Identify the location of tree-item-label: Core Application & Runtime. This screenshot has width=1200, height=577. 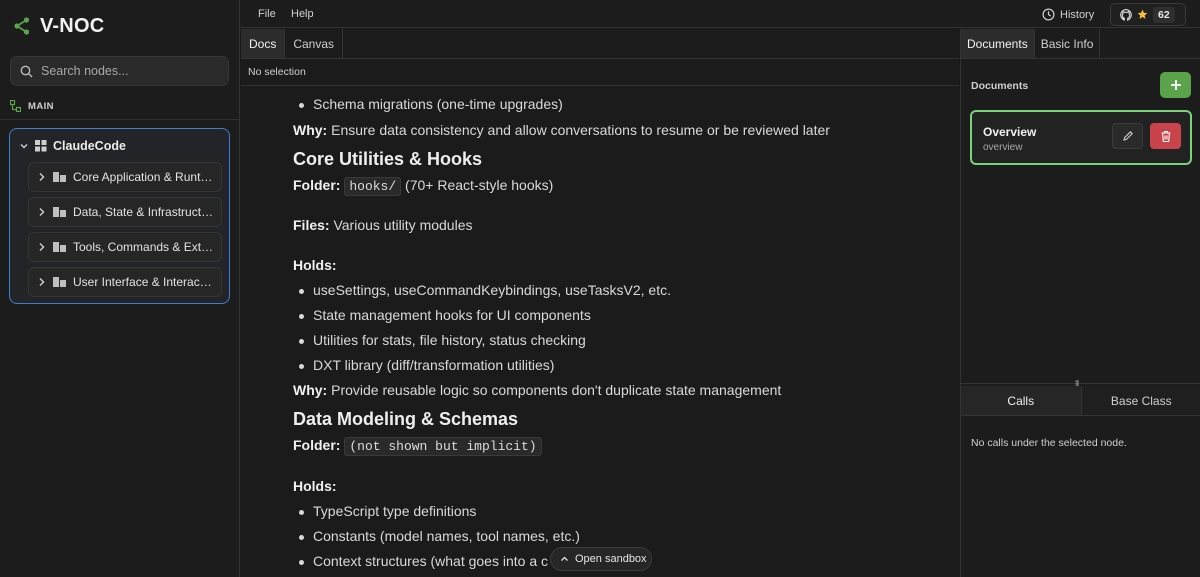
(144, 177).